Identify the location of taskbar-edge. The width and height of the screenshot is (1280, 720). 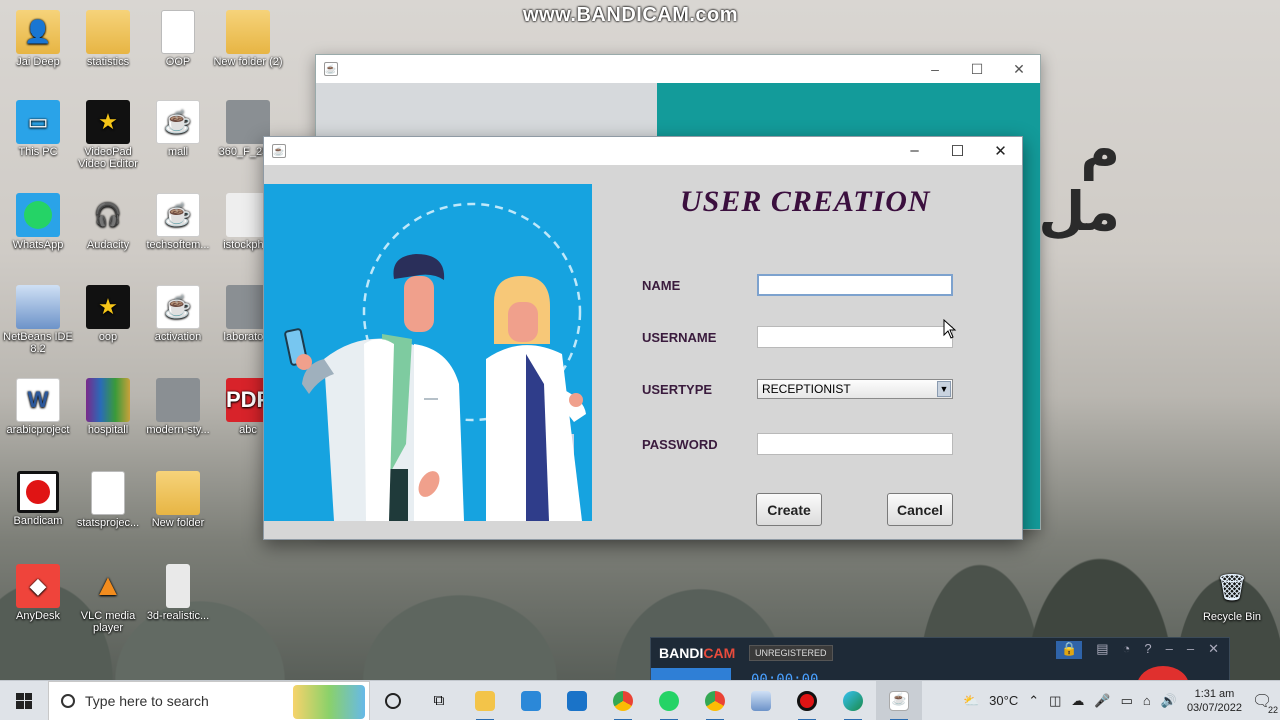
(853, 700).